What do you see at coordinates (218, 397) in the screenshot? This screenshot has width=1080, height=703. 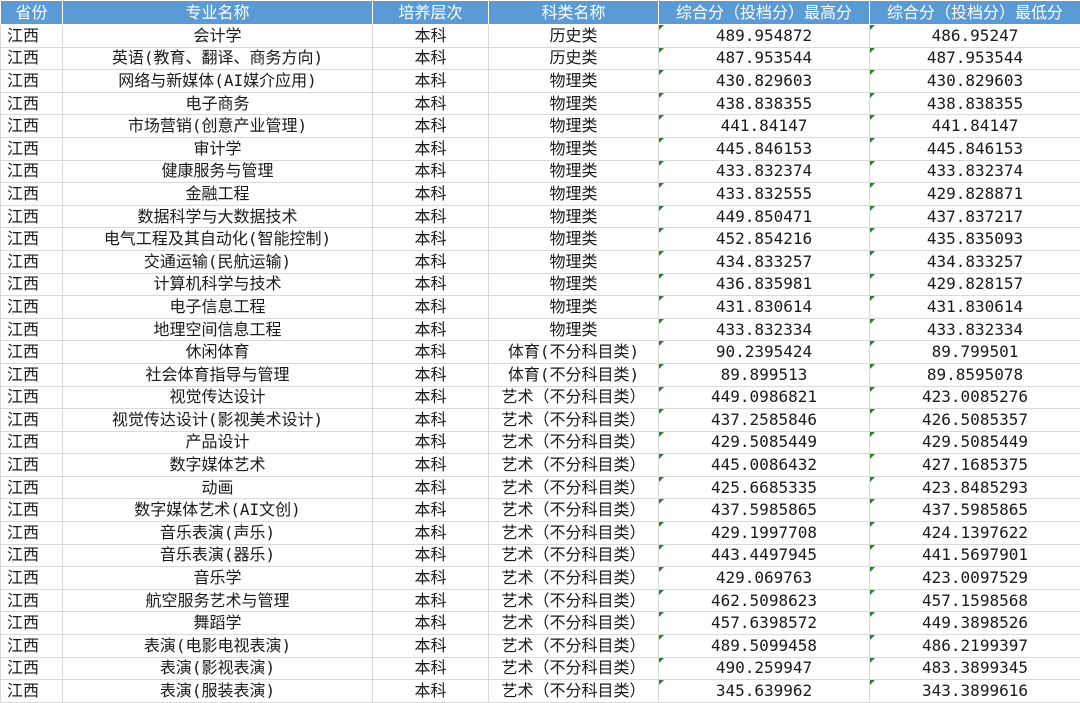 I see `major-name-cell: 视觉传达设计` at bounding box center [218, 397].